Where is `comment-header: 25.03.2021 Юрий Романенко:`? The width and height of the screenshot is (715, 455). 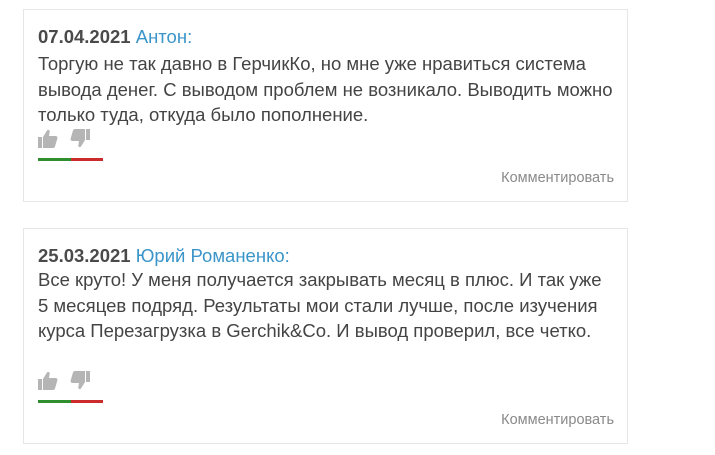 comment-header: 25.03.2021 Юрий Романенко: is located at coordinates (164, 256).